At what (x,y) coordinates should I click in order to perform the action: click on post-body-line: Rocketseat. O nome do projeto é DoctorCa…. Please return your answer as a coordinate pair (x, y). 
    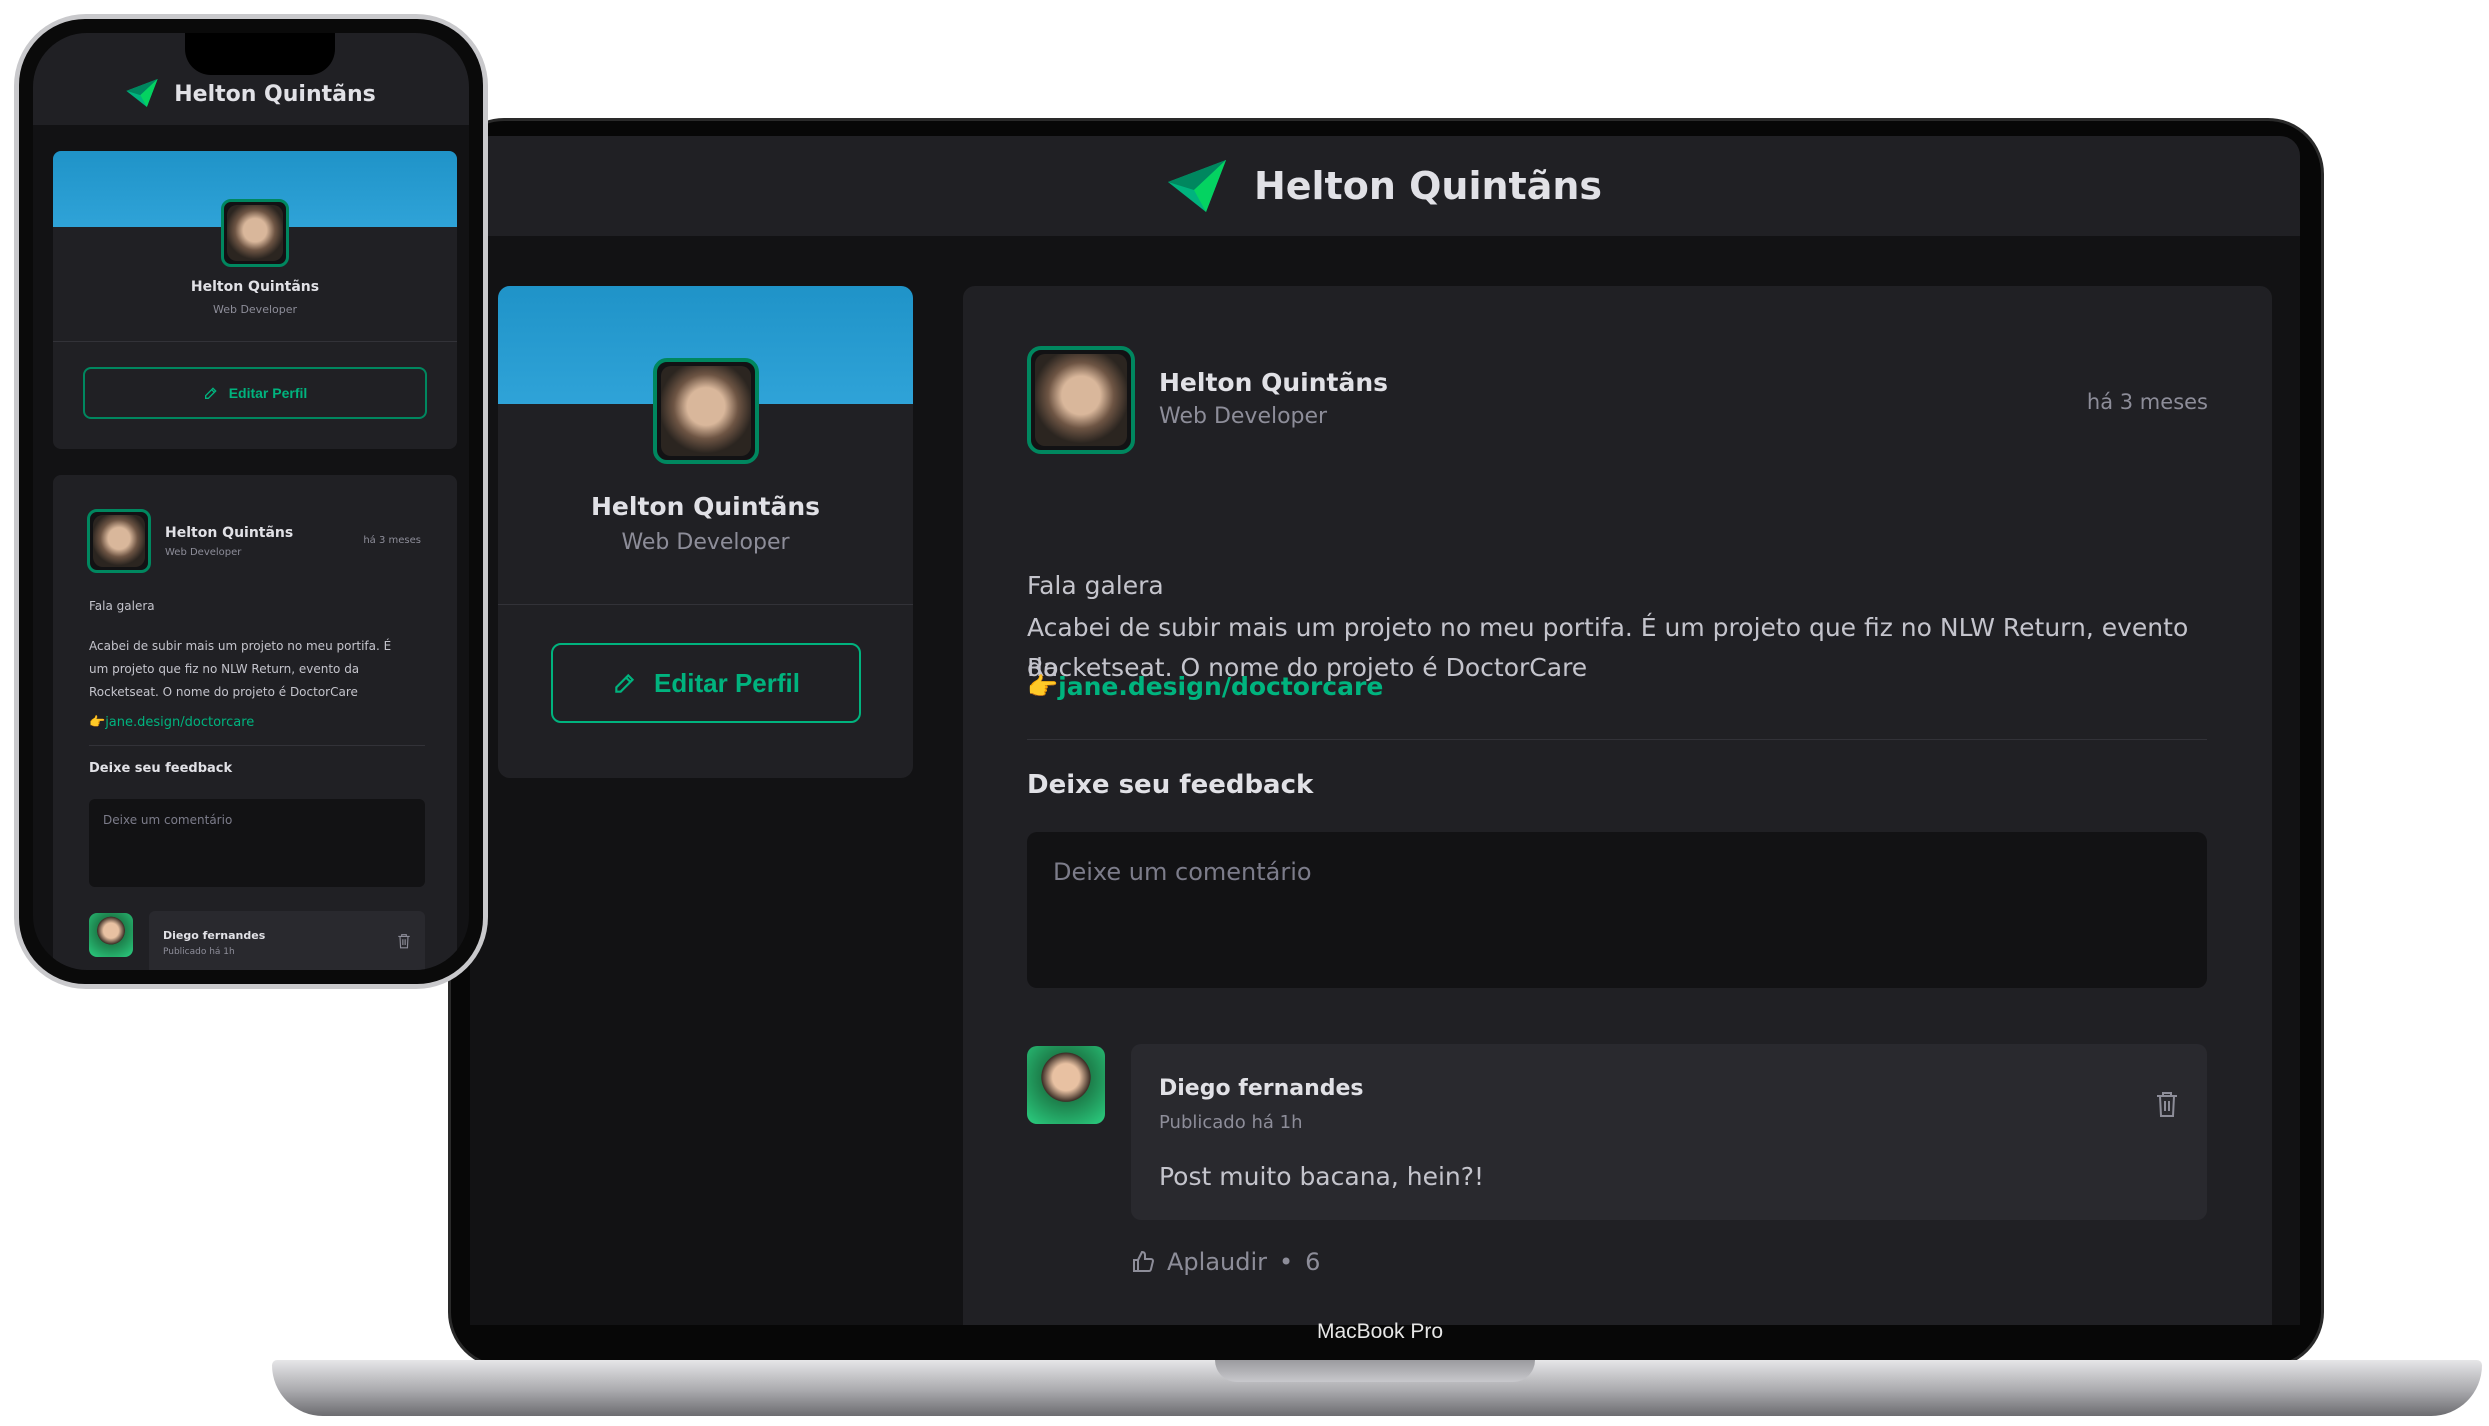
    Looking at the image, I should click on (223, 692).